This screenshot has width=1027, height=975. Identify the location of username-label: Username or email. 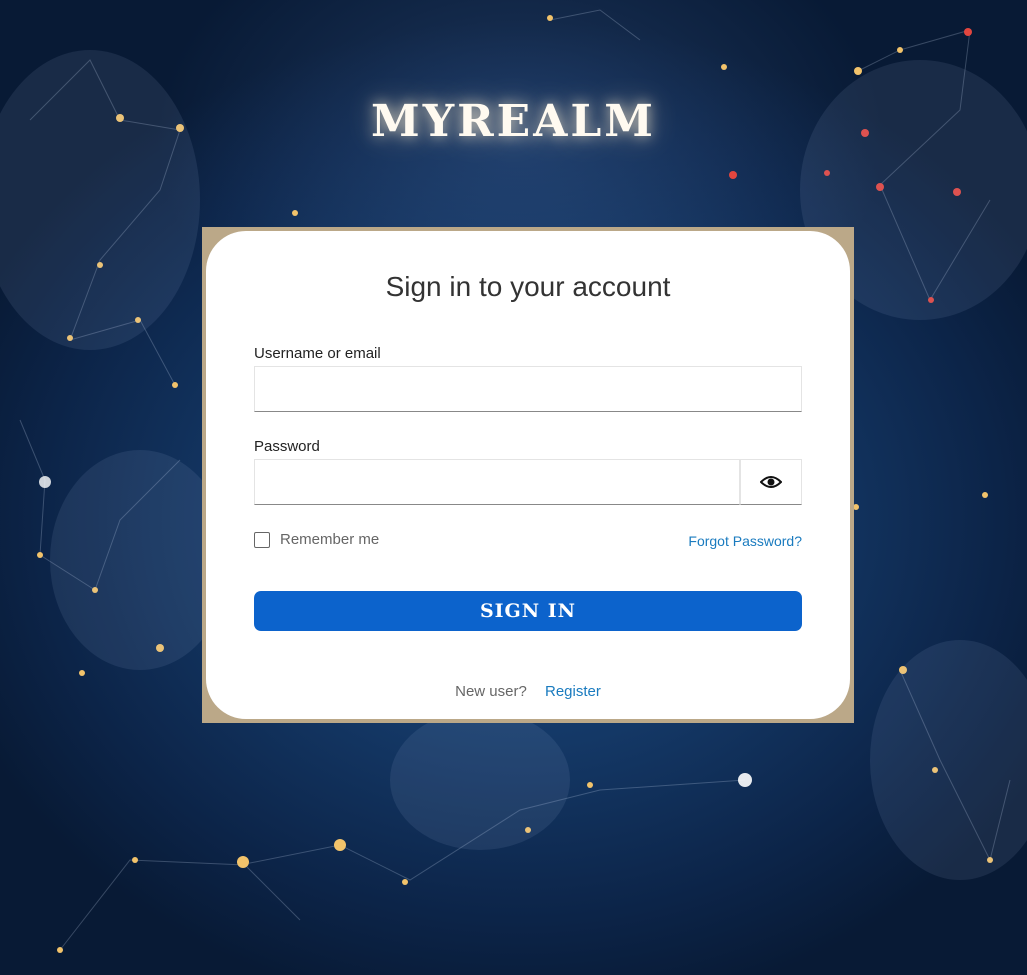
(317, 353).